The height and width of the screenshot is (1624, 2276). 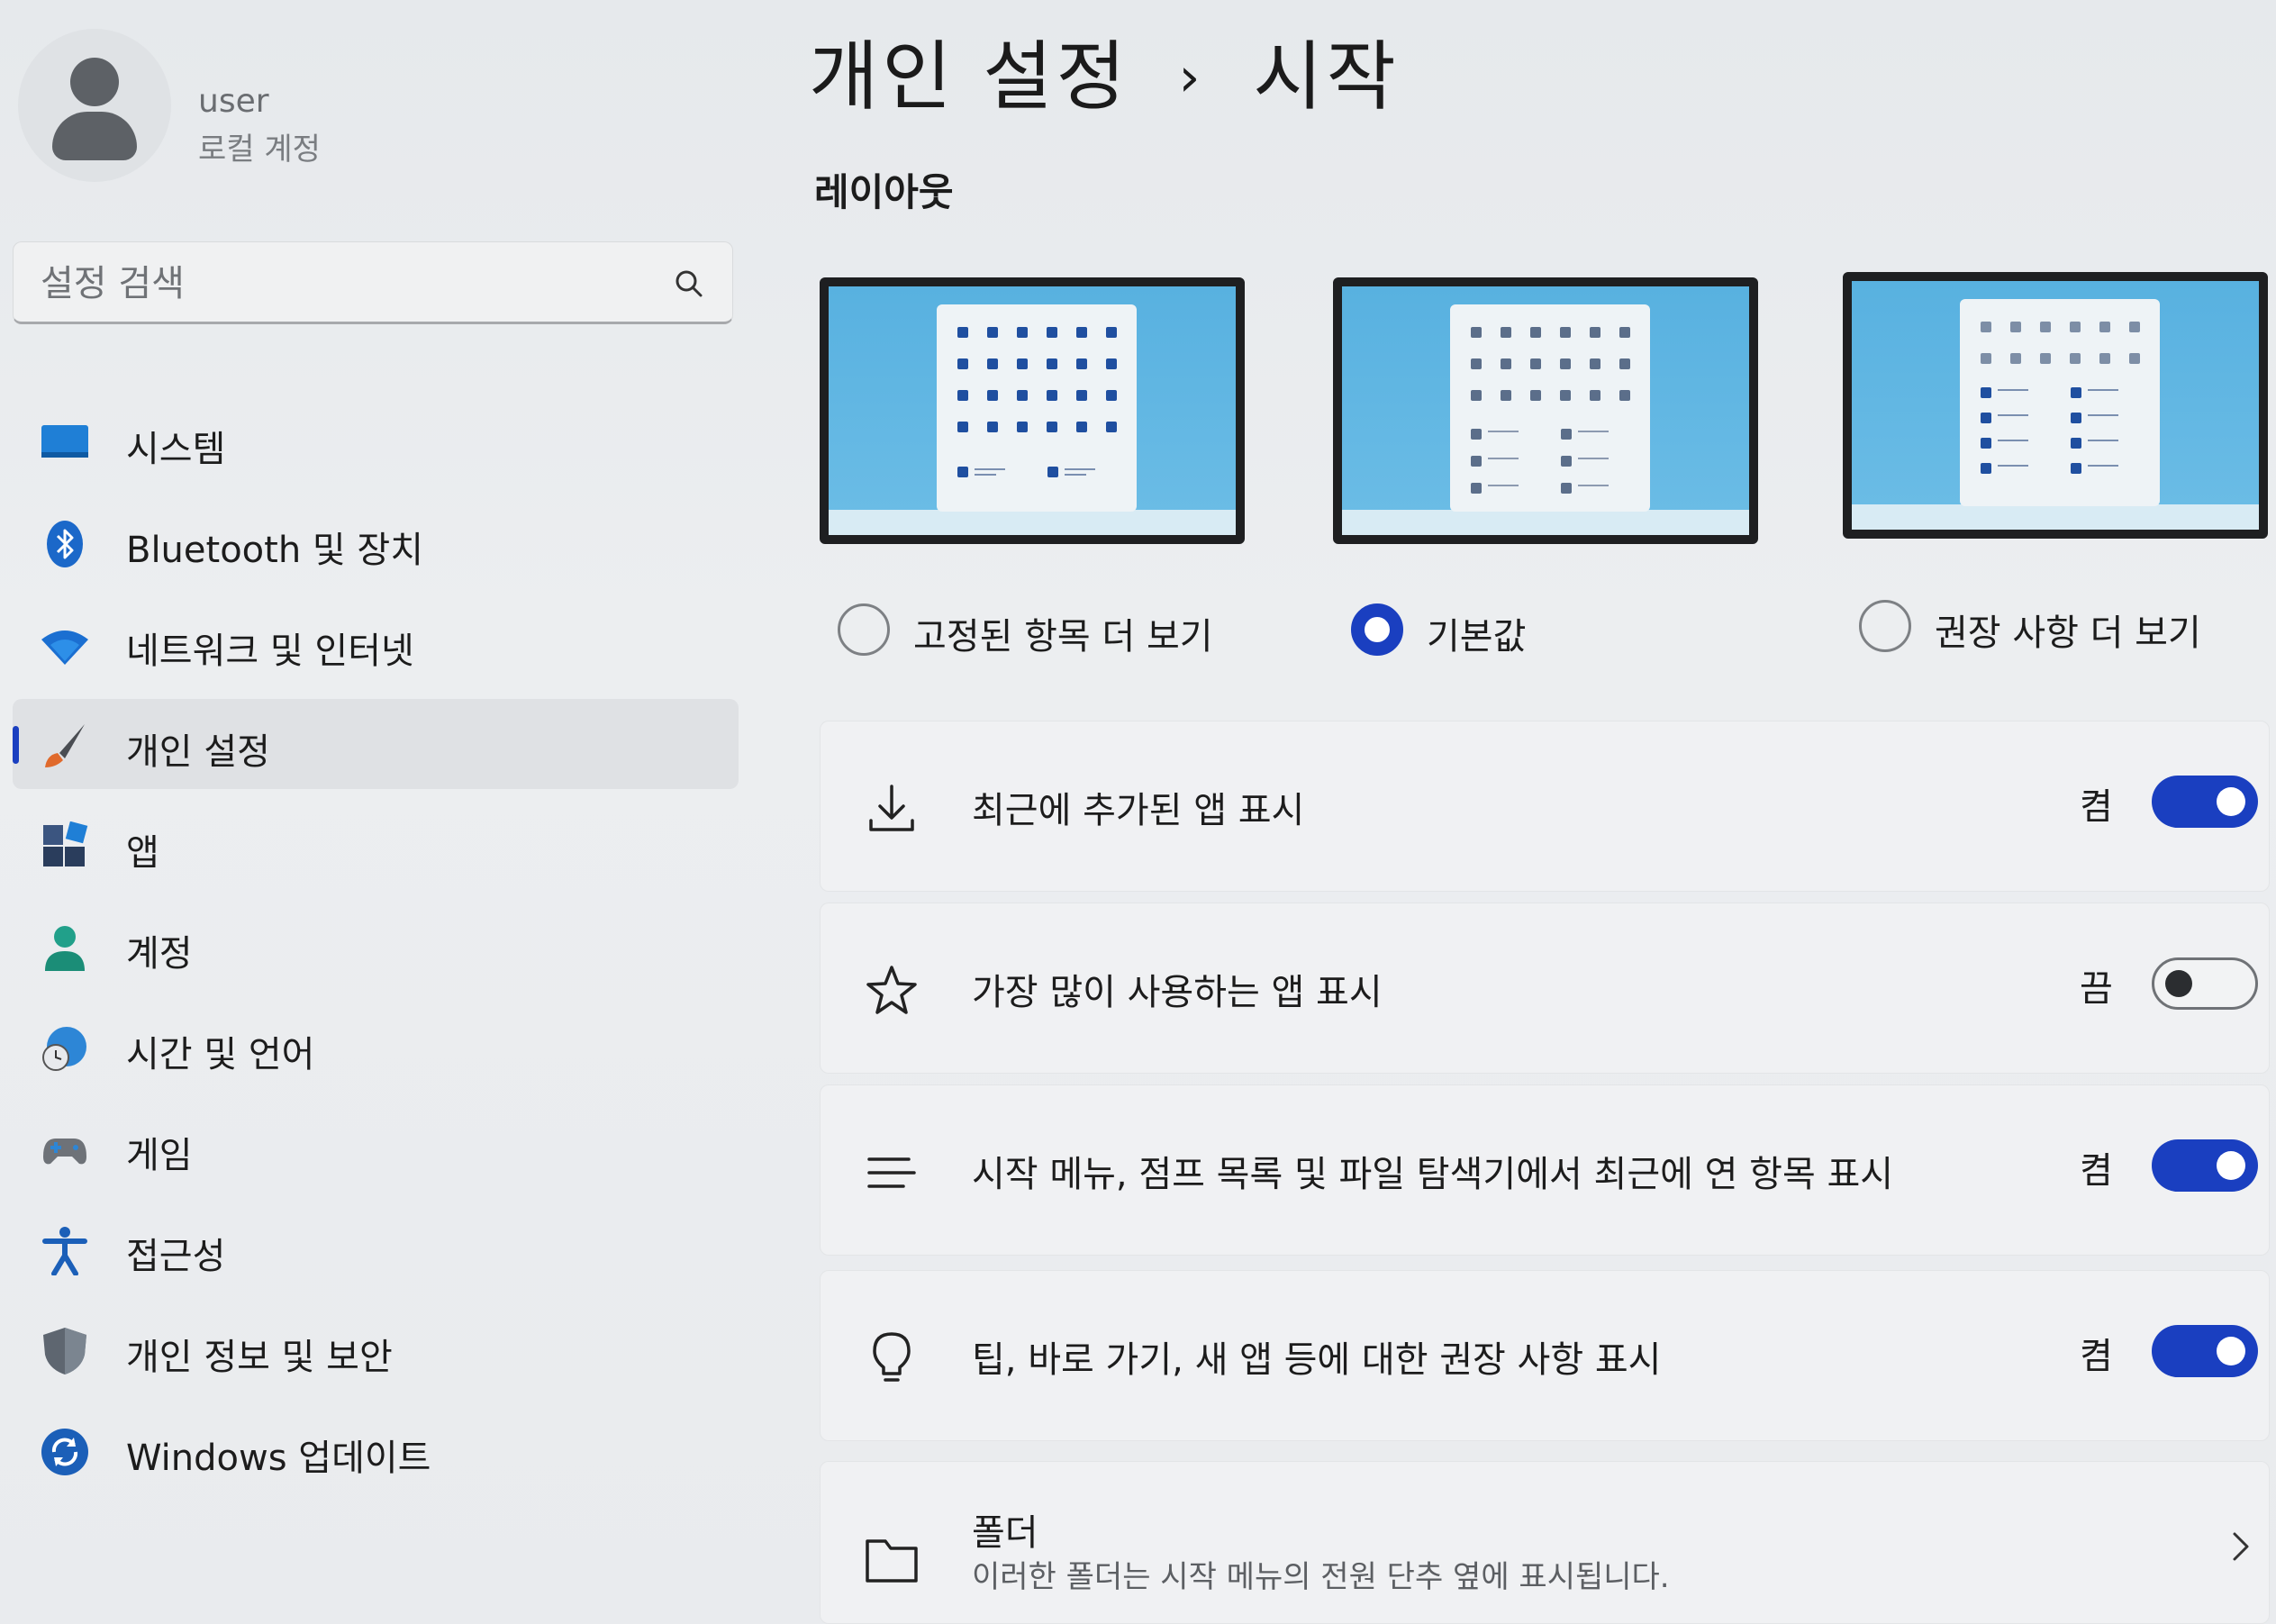 I want to click on sidebar-item-system: 시스템, so click(x=376, y=441).